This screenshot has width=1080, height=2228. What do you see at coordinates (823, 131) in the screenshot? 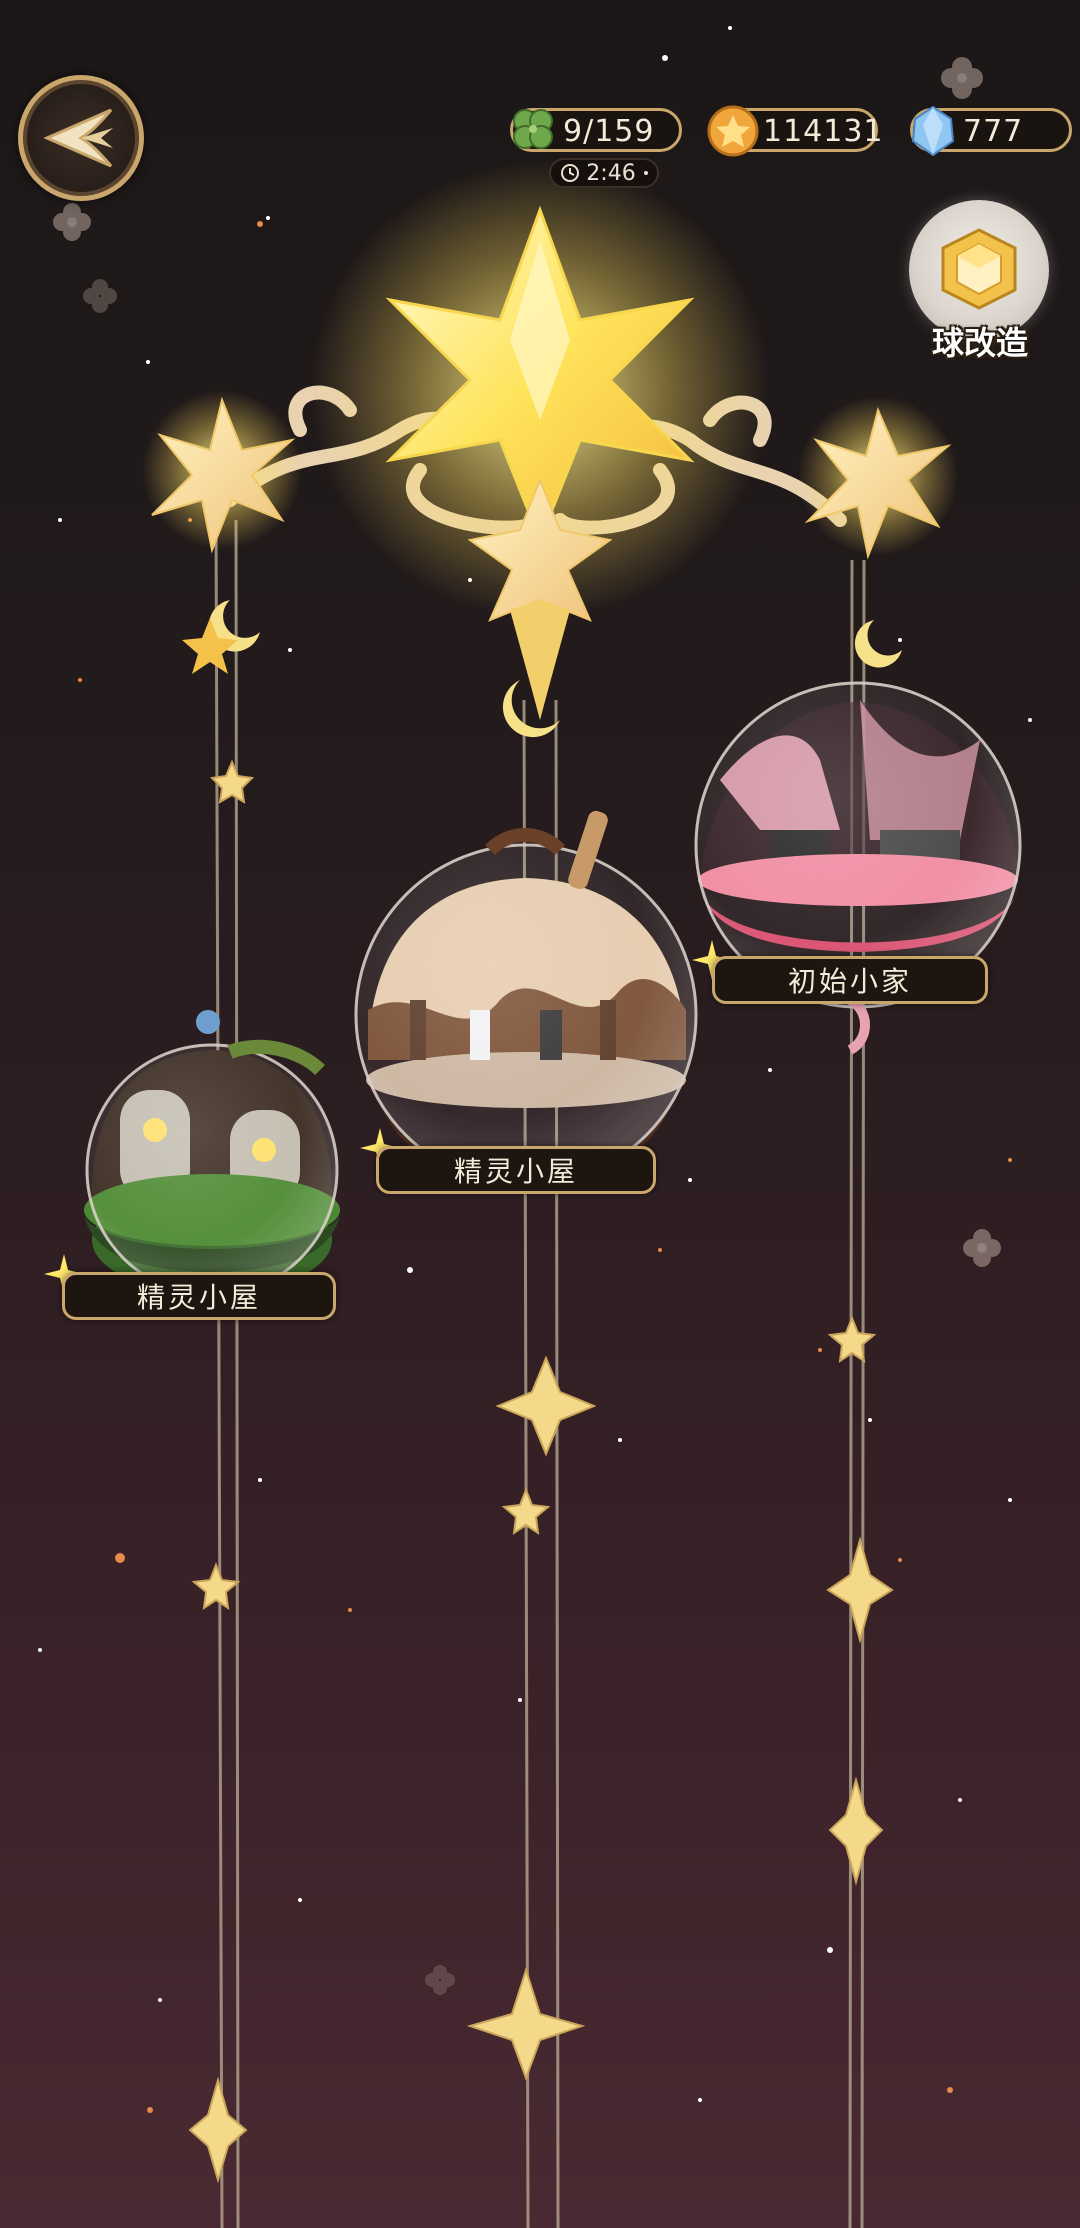
I see `coin-value: 114131` at bounding box center [823, 131].